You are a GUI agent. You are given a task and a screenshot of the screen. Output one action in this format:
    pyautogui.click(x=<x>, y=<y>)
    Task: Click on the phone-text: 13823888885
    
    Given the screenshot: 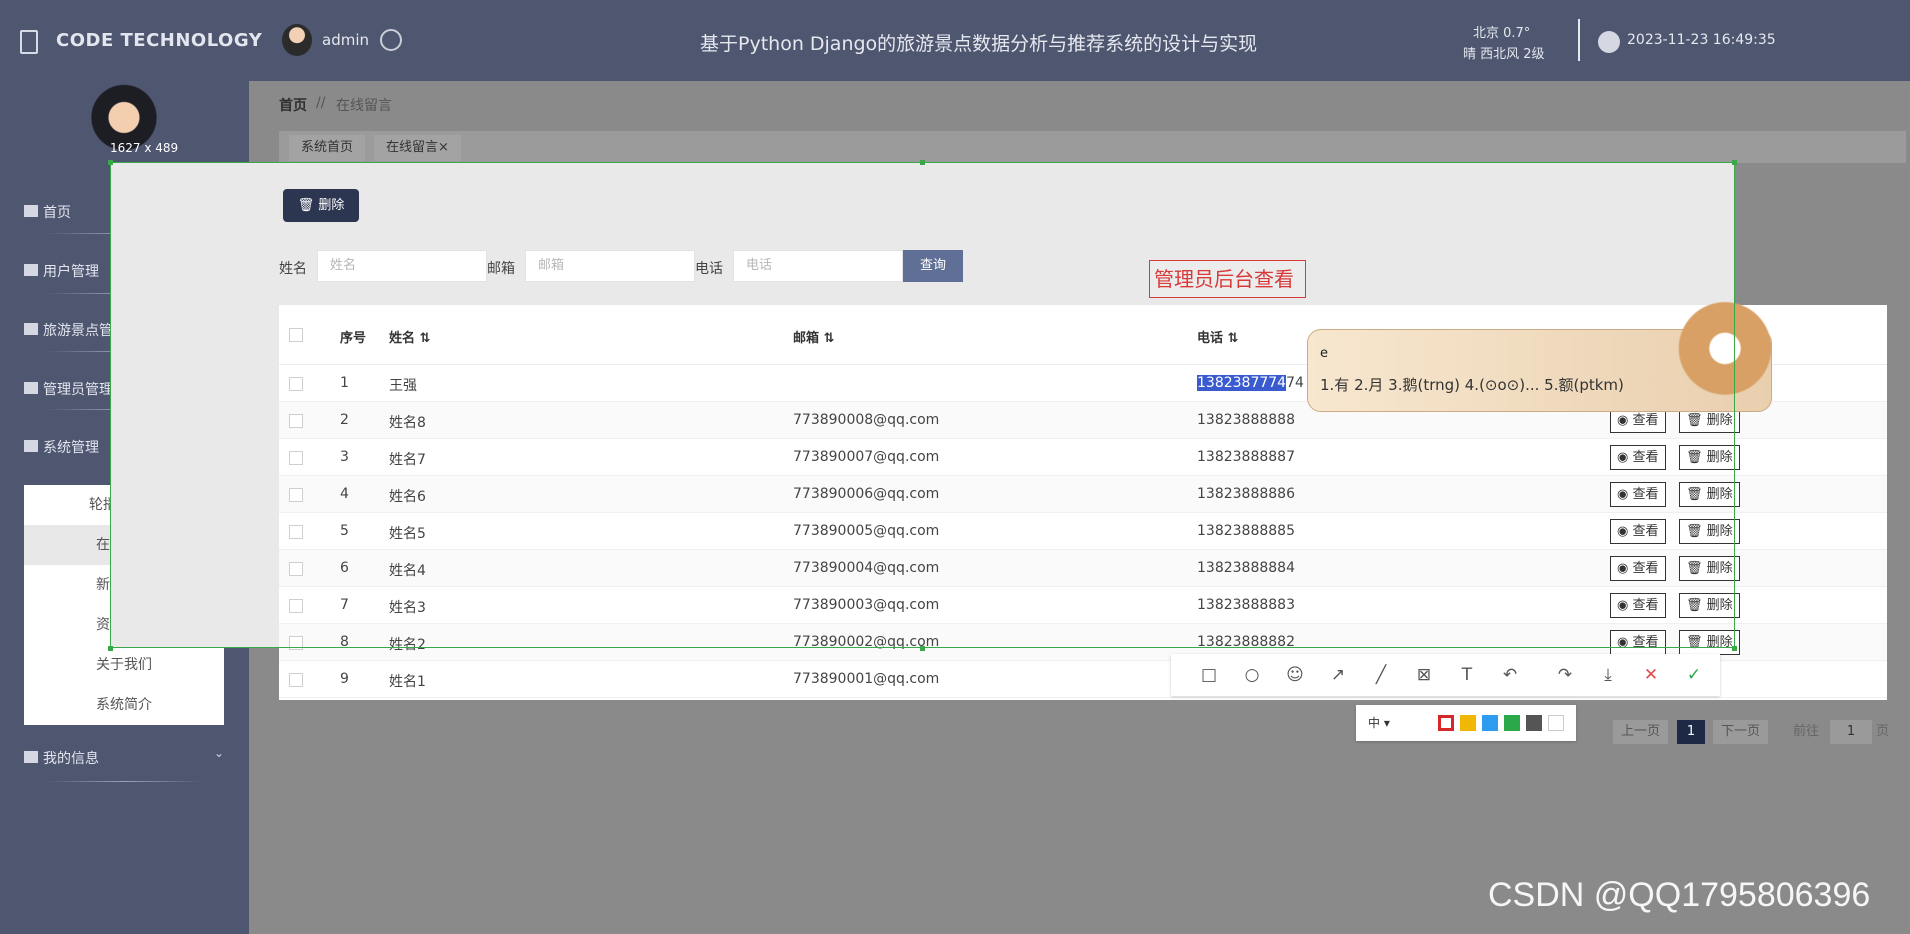 What is the action you would take?
    pyautogui.click(x=1246, y=531)
    